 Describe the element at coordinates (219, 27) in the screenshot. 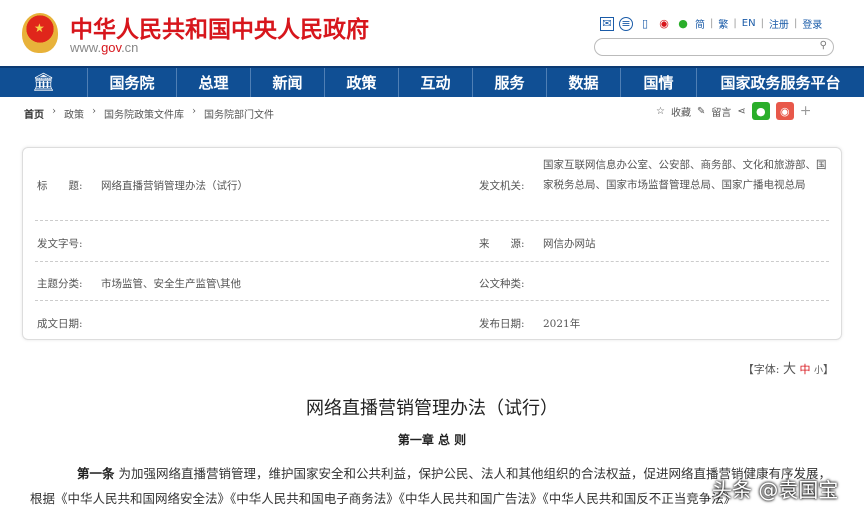

I see `site-title: 中华人民共和国中央人民政府` at that location.